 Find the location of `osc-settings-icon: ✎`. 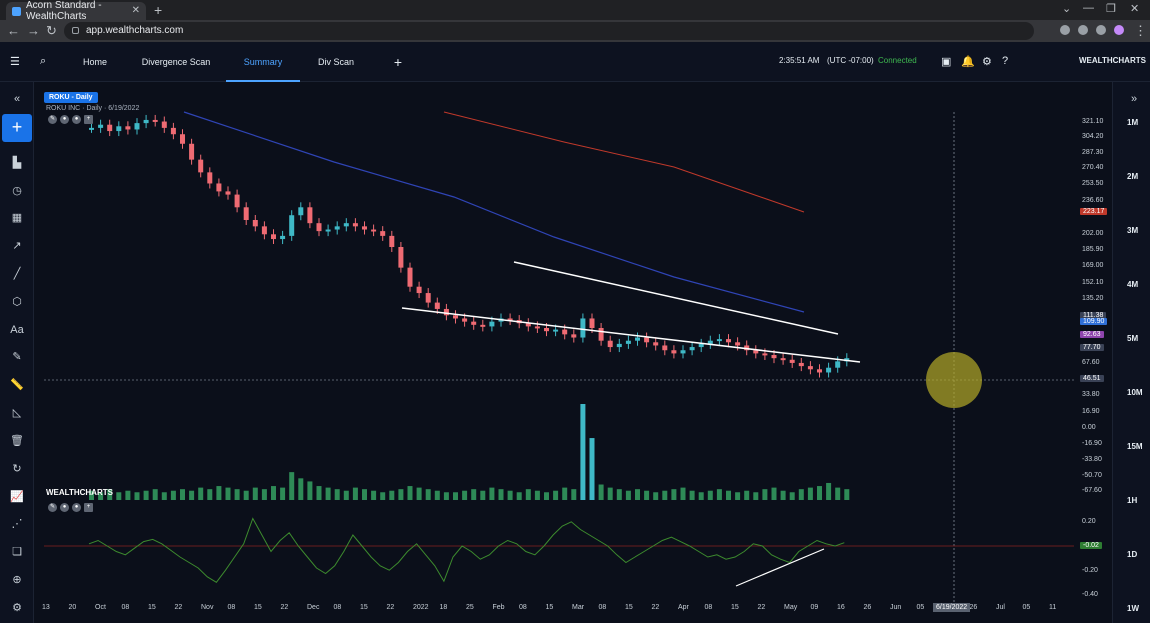

osc-settings-icon: ✎ is located at coordinates (52, 507).